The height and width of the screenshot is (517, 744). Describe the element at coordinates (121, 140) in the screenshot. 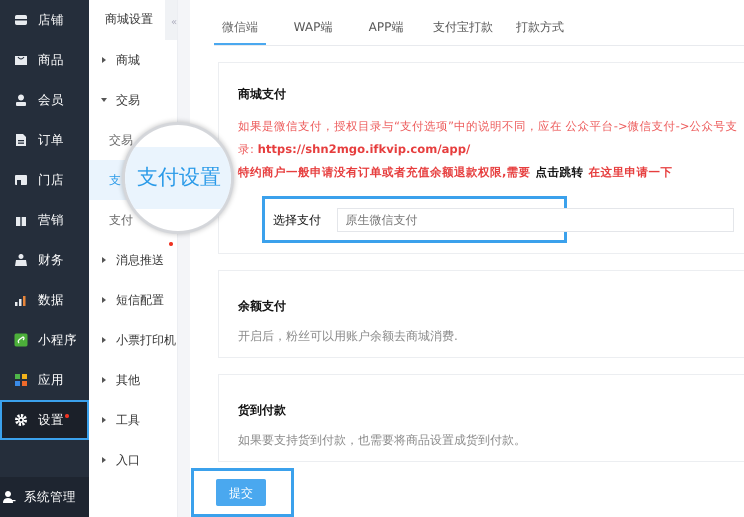

I see `sub-nav-link: 交易` at that location.